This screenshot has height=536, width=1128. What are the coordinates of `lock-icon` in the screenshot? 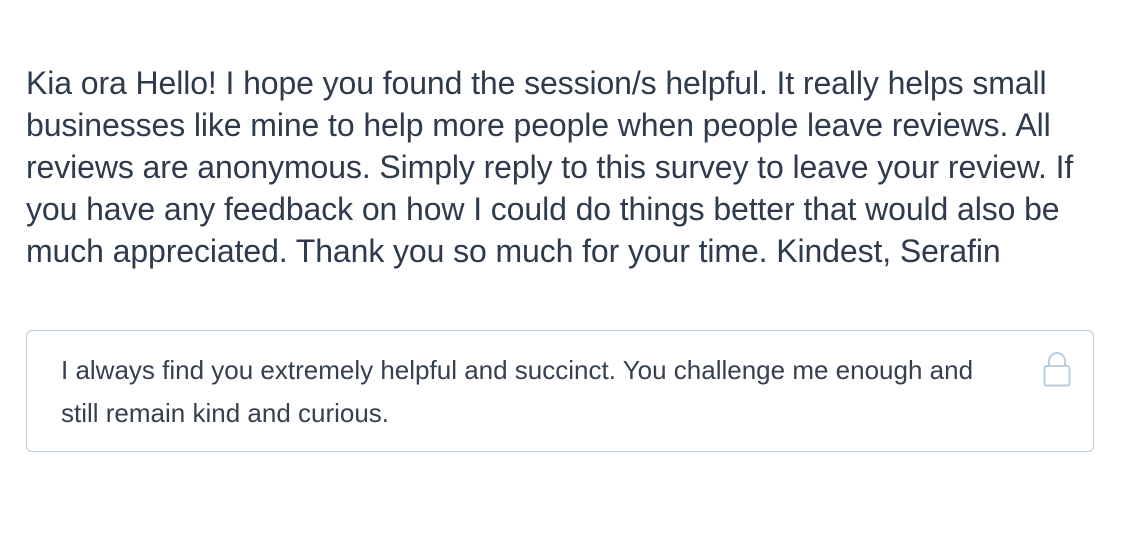 It's located at (1057, 369).